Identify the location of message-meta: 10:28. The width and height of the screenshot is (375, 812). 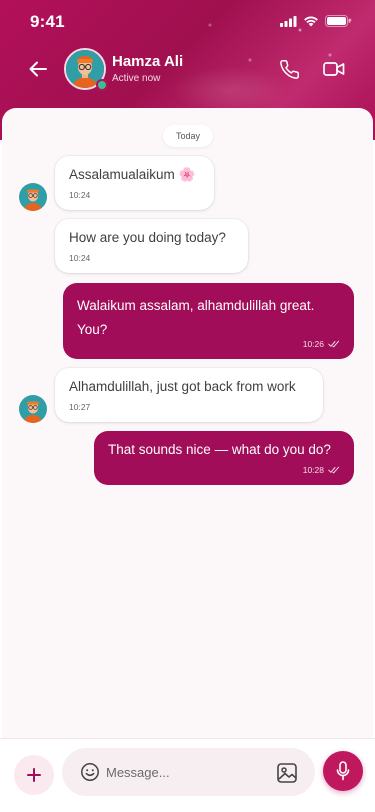
(321, 470).